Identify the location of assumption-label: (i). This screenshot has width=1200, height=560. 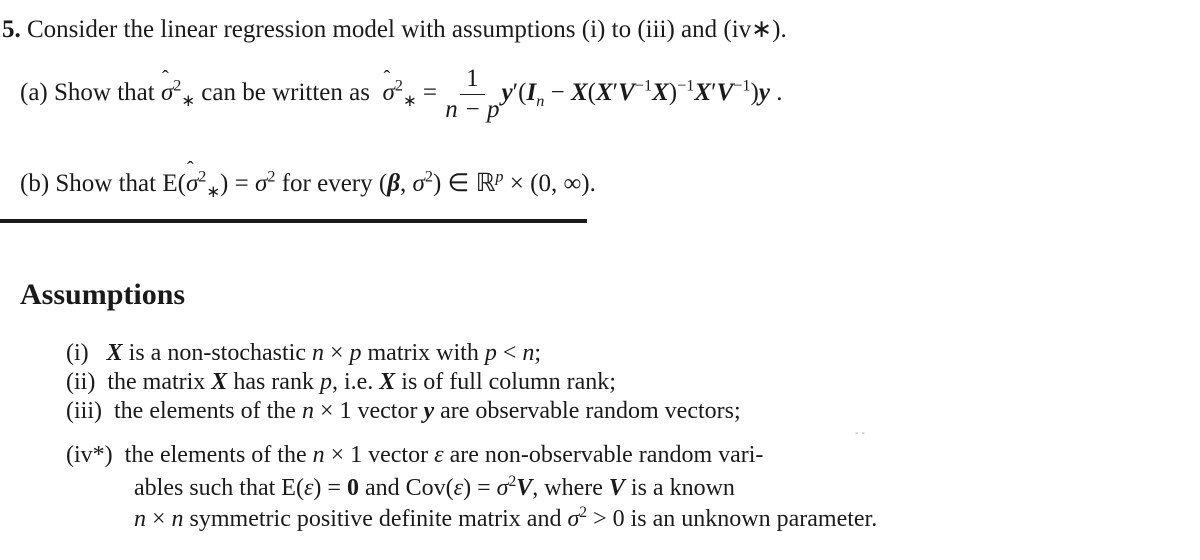
(77, 353).